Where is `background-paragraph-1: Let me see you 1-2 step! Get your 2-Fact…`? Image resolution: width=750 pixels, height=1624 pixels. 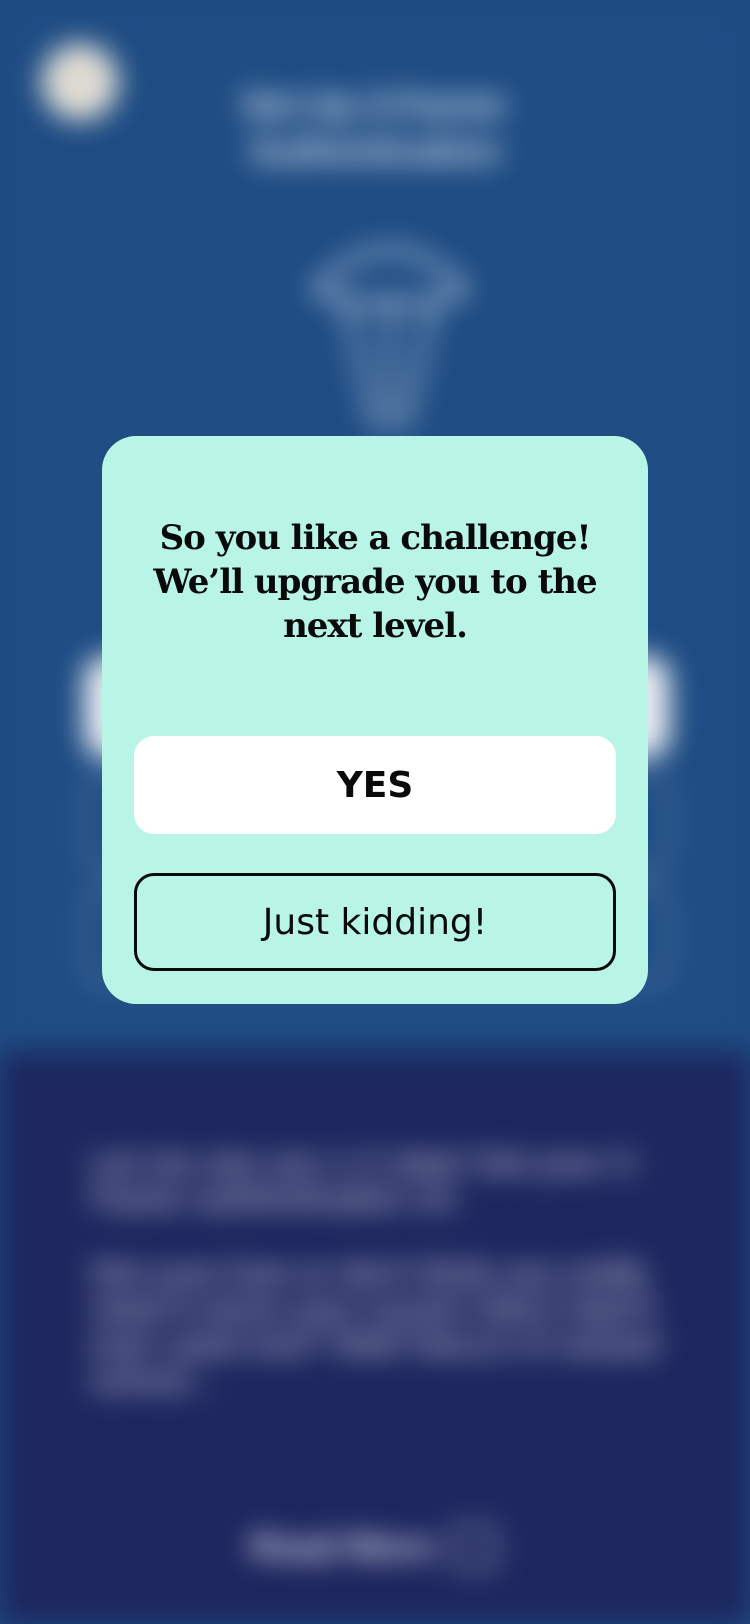 background-paragraph-1: Let me see you 1-2 step! Get your 2-Fact… is located at coordinates (367, 1181).